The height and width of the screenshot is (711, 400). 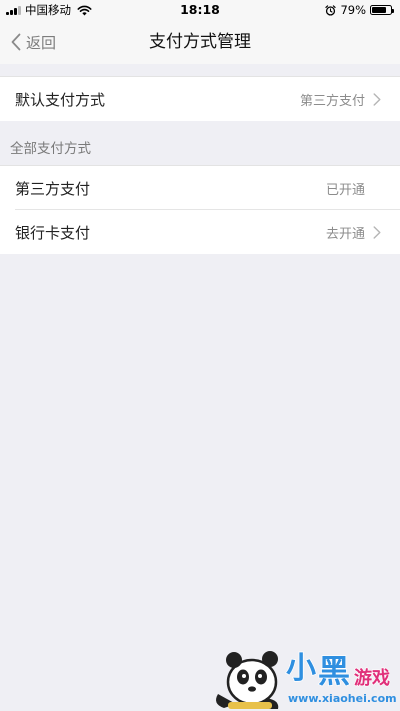 What do you see at coordinates (200, 99) in the screenshot?
I see `default-payment-row: 默认支付方式 第三方支付` at bounding box center [200, 99].